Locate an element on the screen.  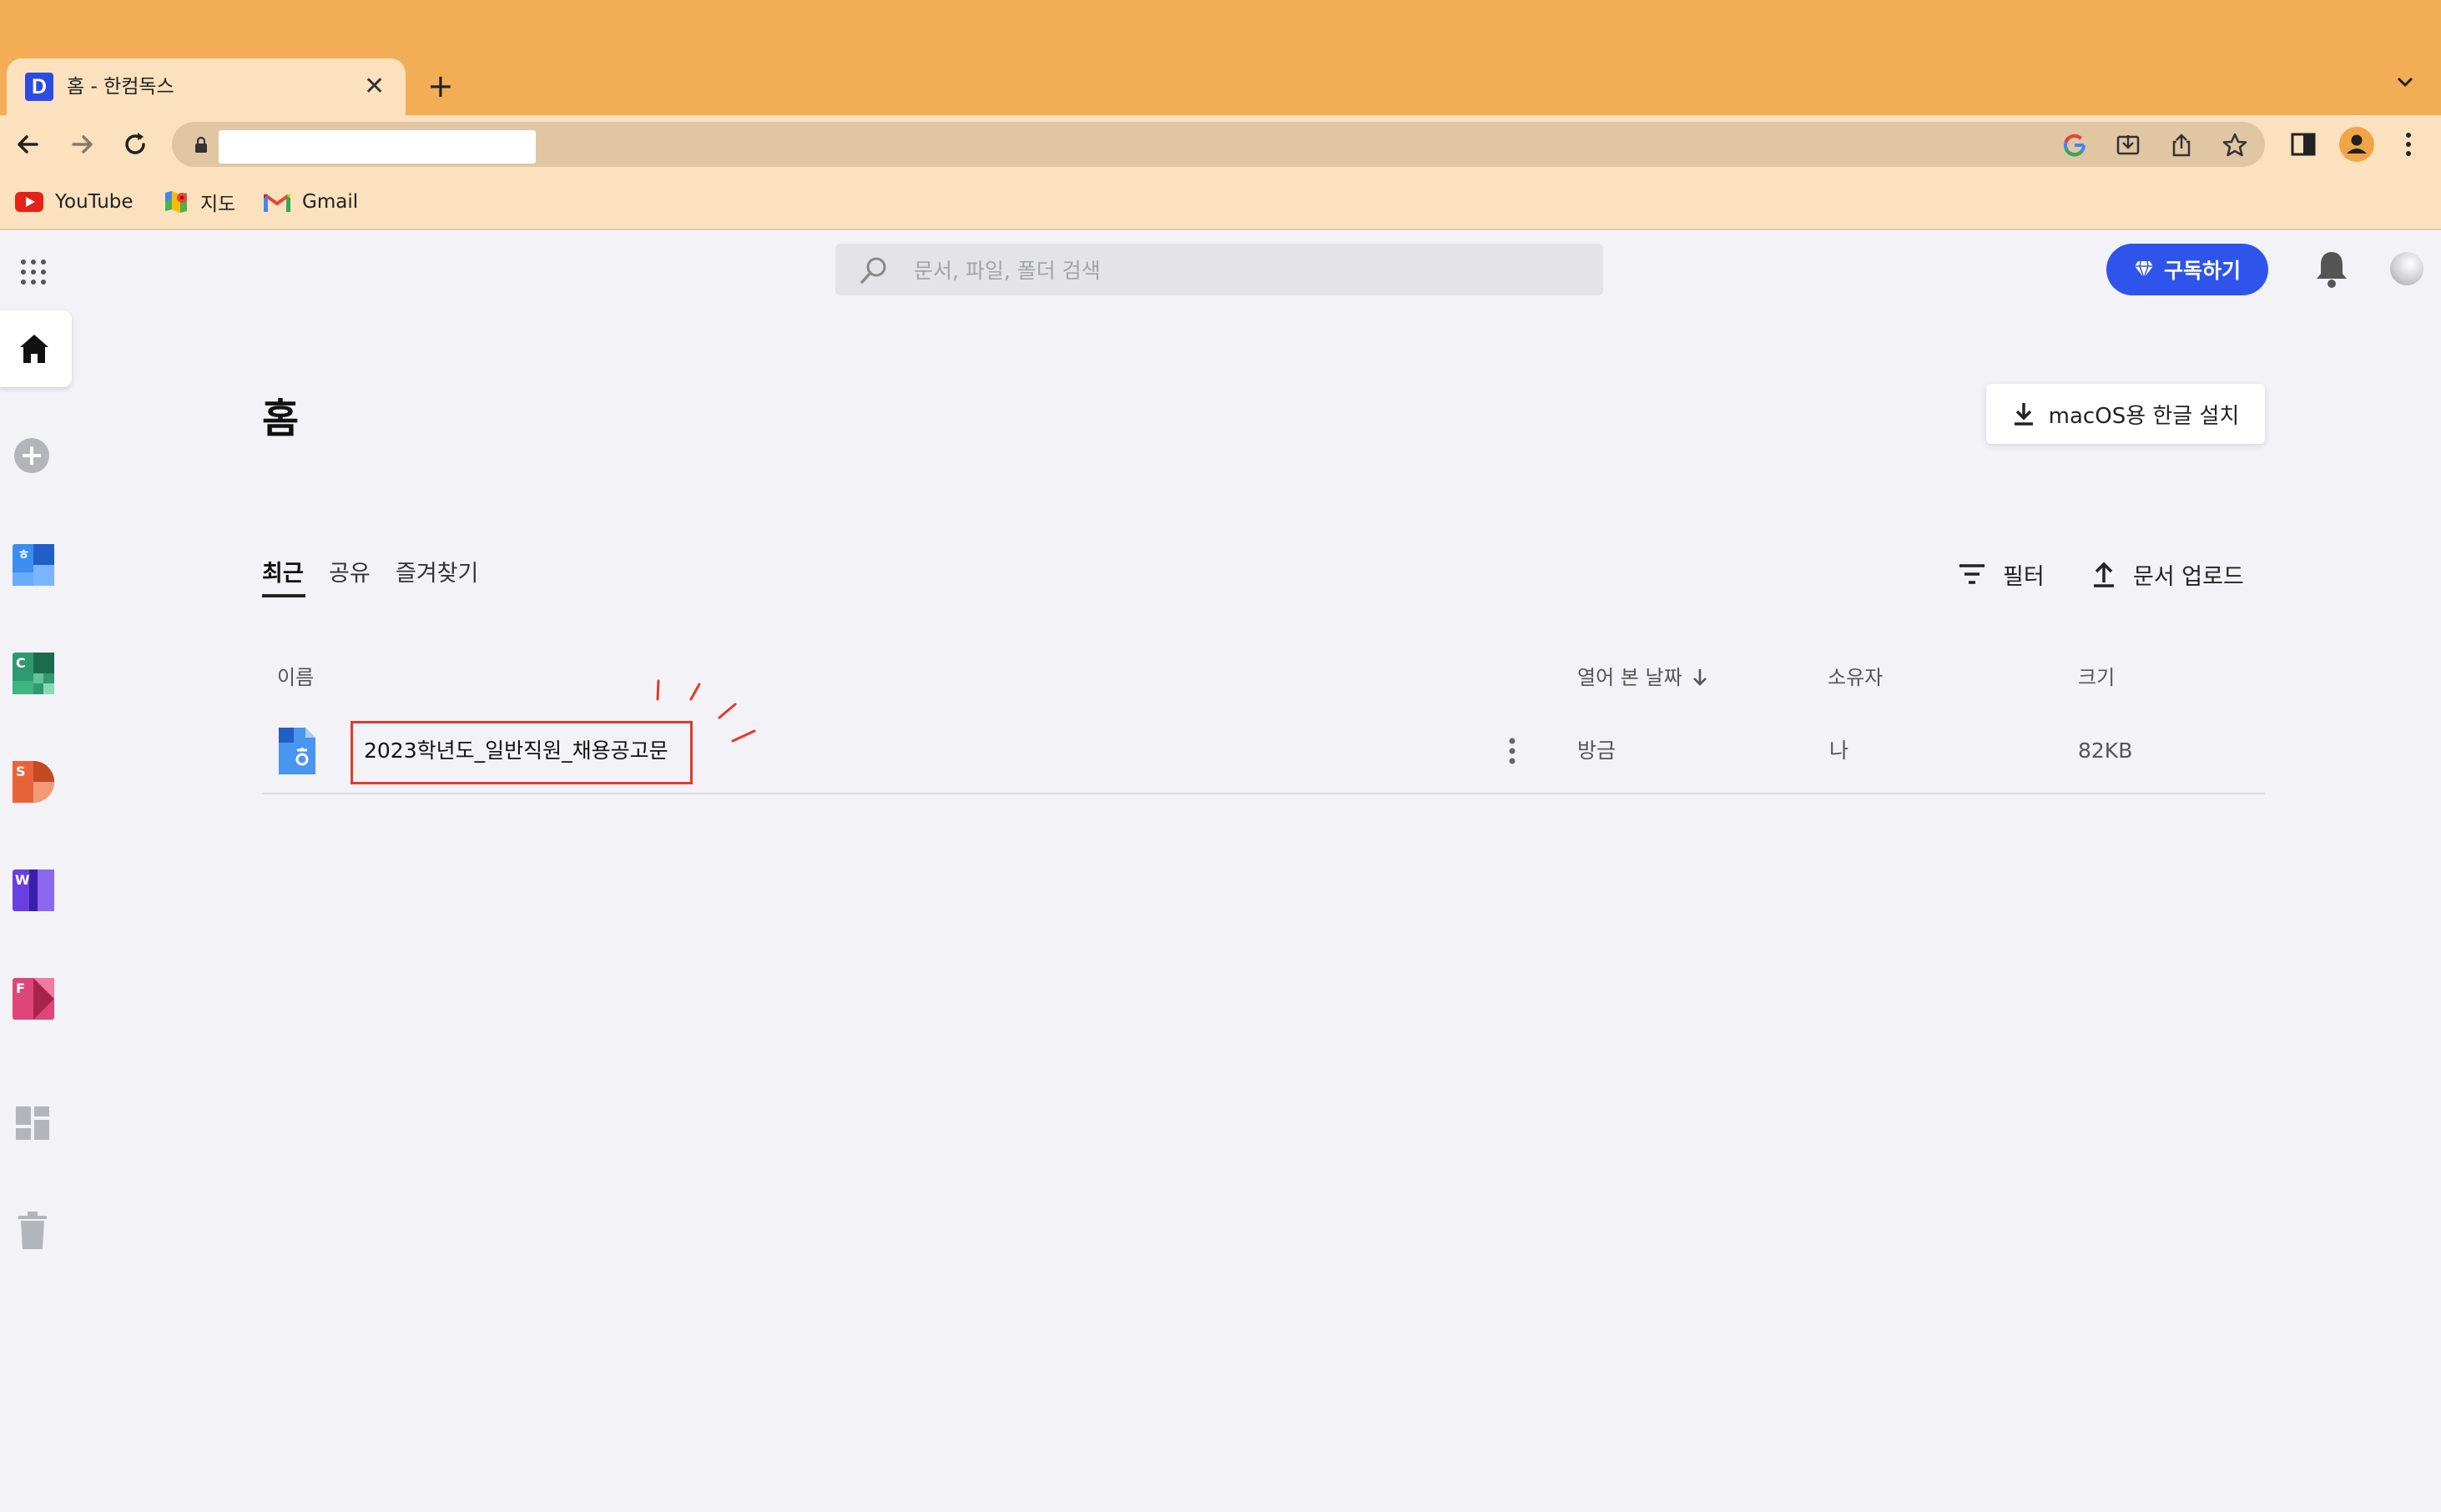
column-header-opened: 열어 본 날짜 is located at coordinates (1643, 677).